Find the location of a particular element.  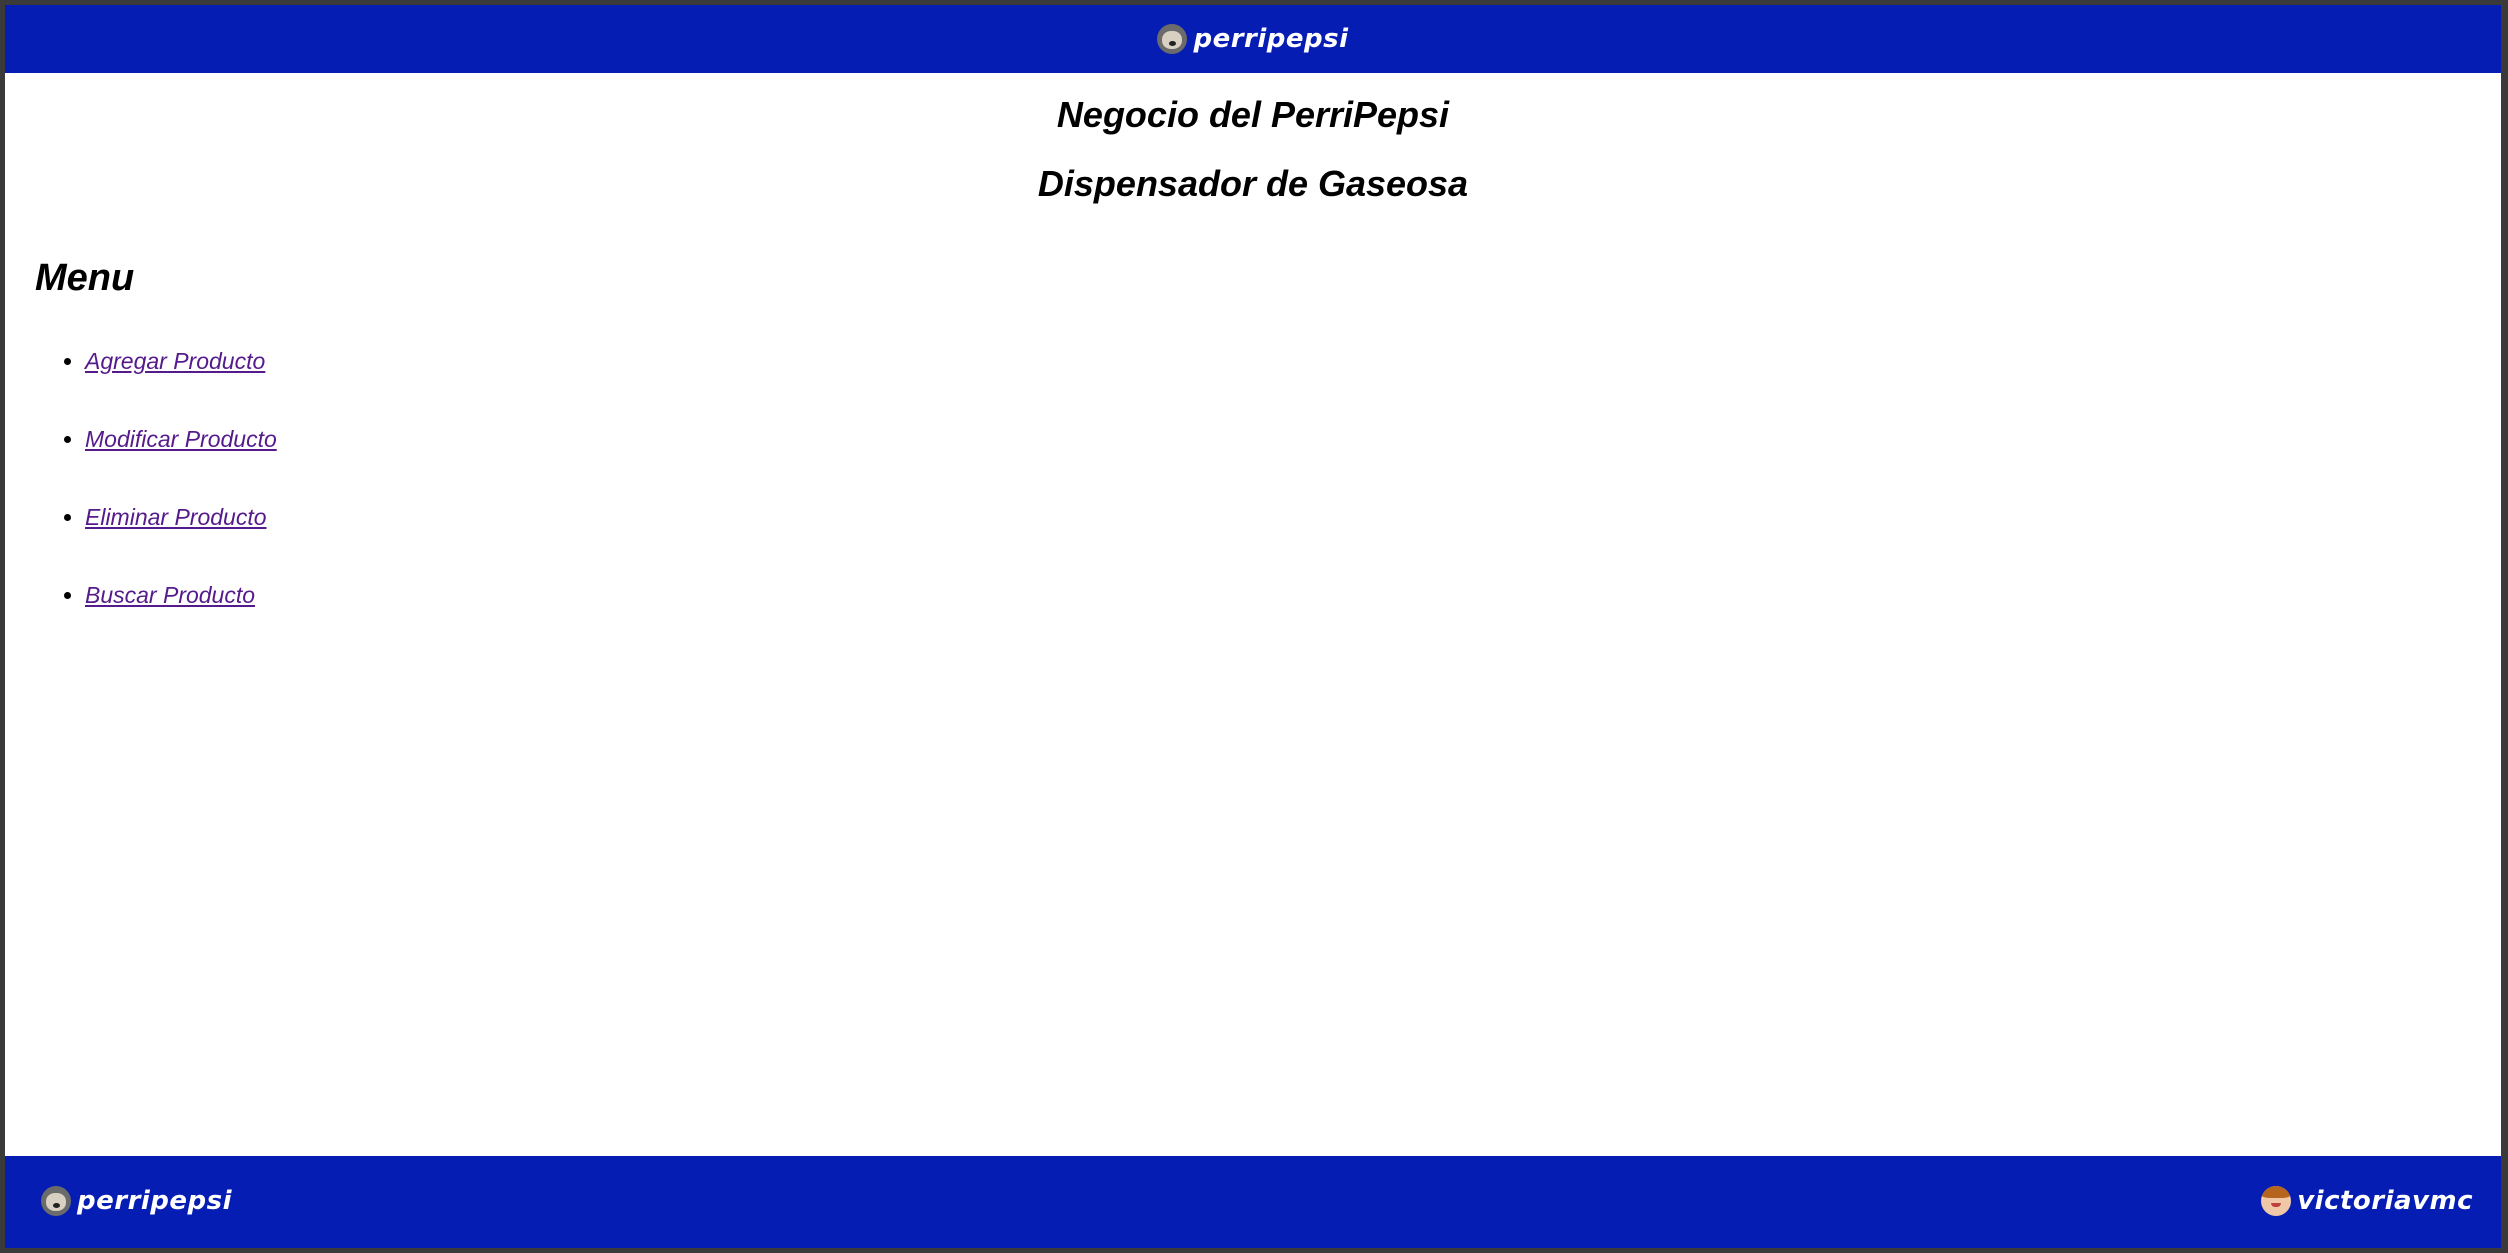

footer-brand-left: perripepsi is located at coordinates (136, 1201).